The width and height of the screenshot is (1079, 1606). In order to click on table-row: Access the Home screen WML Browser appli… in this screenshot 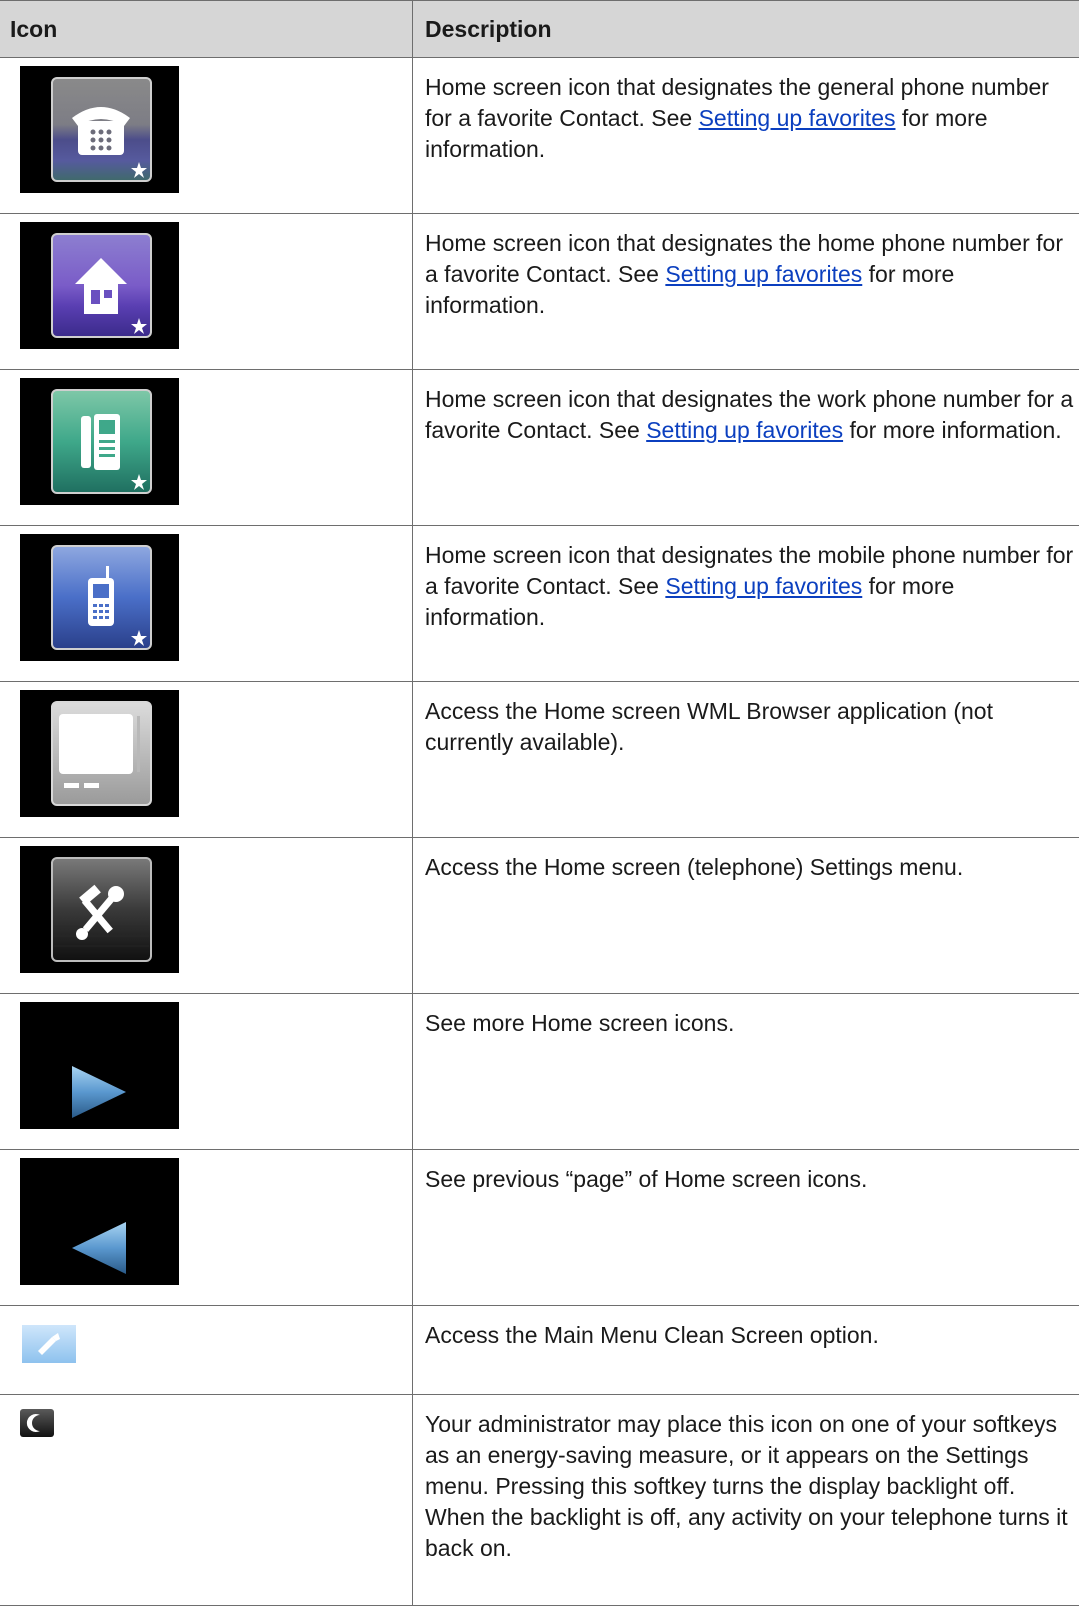, I will do `click(539, 760)`.